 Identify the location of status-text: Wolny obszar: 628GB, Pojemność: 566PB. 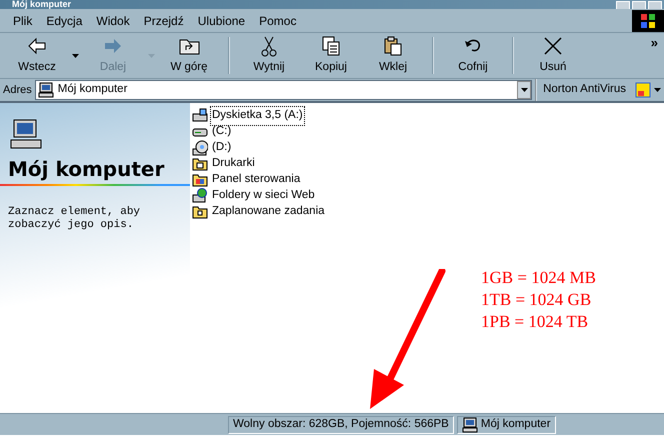
(341, 425).